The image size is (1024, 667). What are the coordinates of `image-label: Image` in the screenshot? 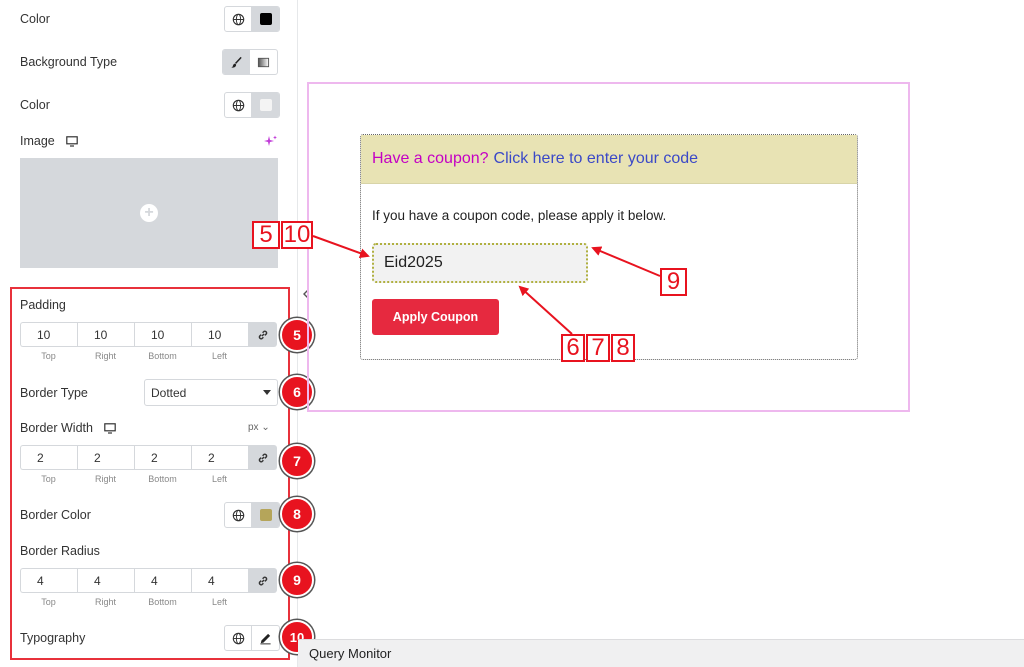 It's located at (37, 141).